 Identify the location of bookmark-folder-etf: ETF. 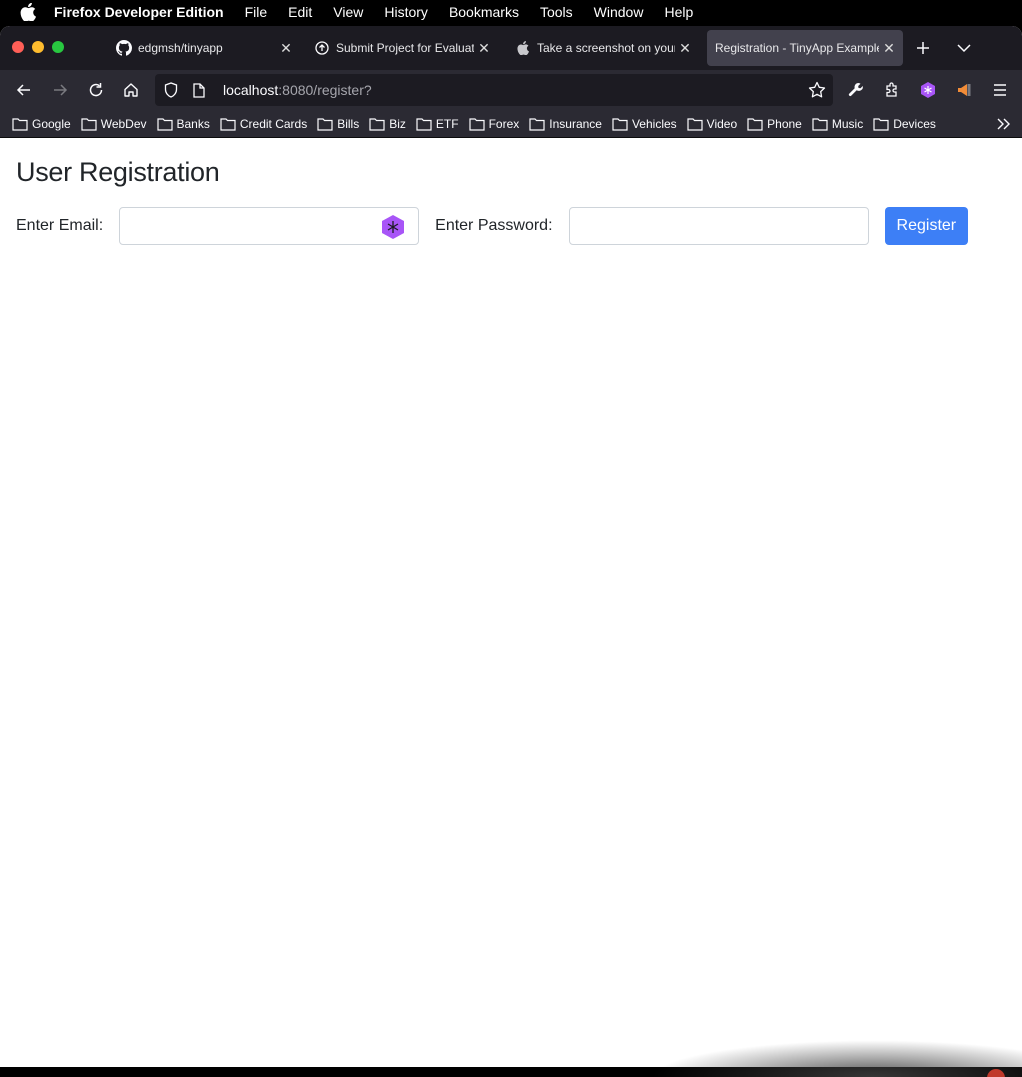
(437, 124).